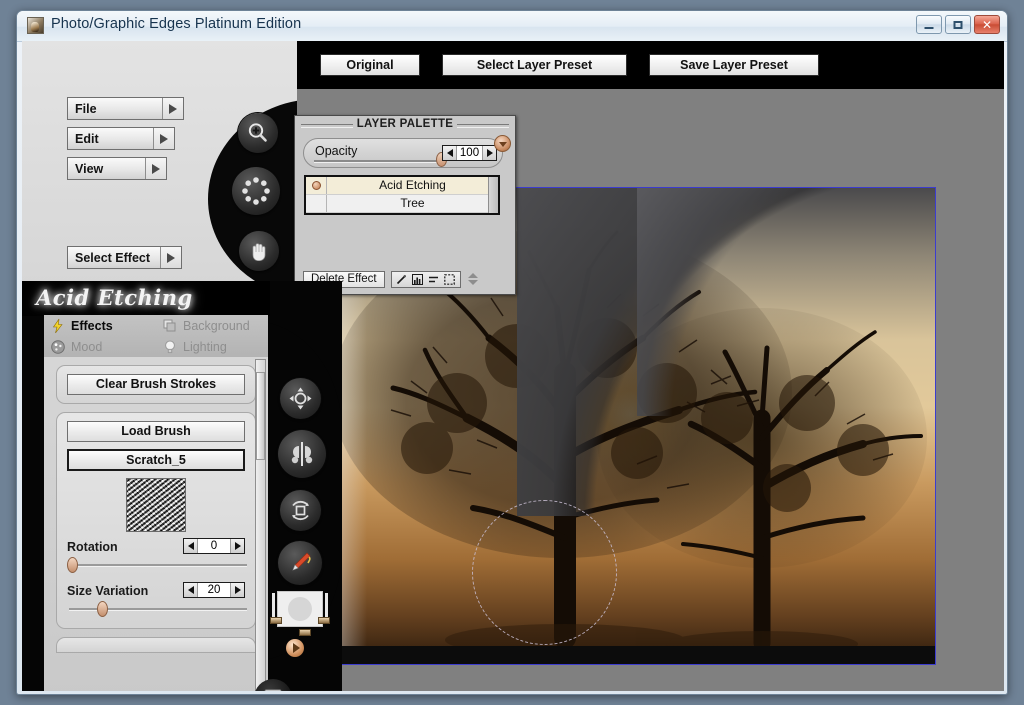  I want to click on menu-file: File, so click(125, 108).